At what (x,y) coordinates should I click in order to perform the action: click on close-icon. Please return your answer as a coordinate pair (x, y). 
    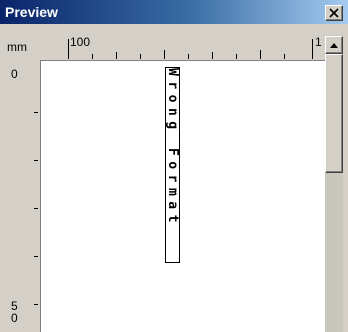
    Looking at the image, I should click on (334, 13).